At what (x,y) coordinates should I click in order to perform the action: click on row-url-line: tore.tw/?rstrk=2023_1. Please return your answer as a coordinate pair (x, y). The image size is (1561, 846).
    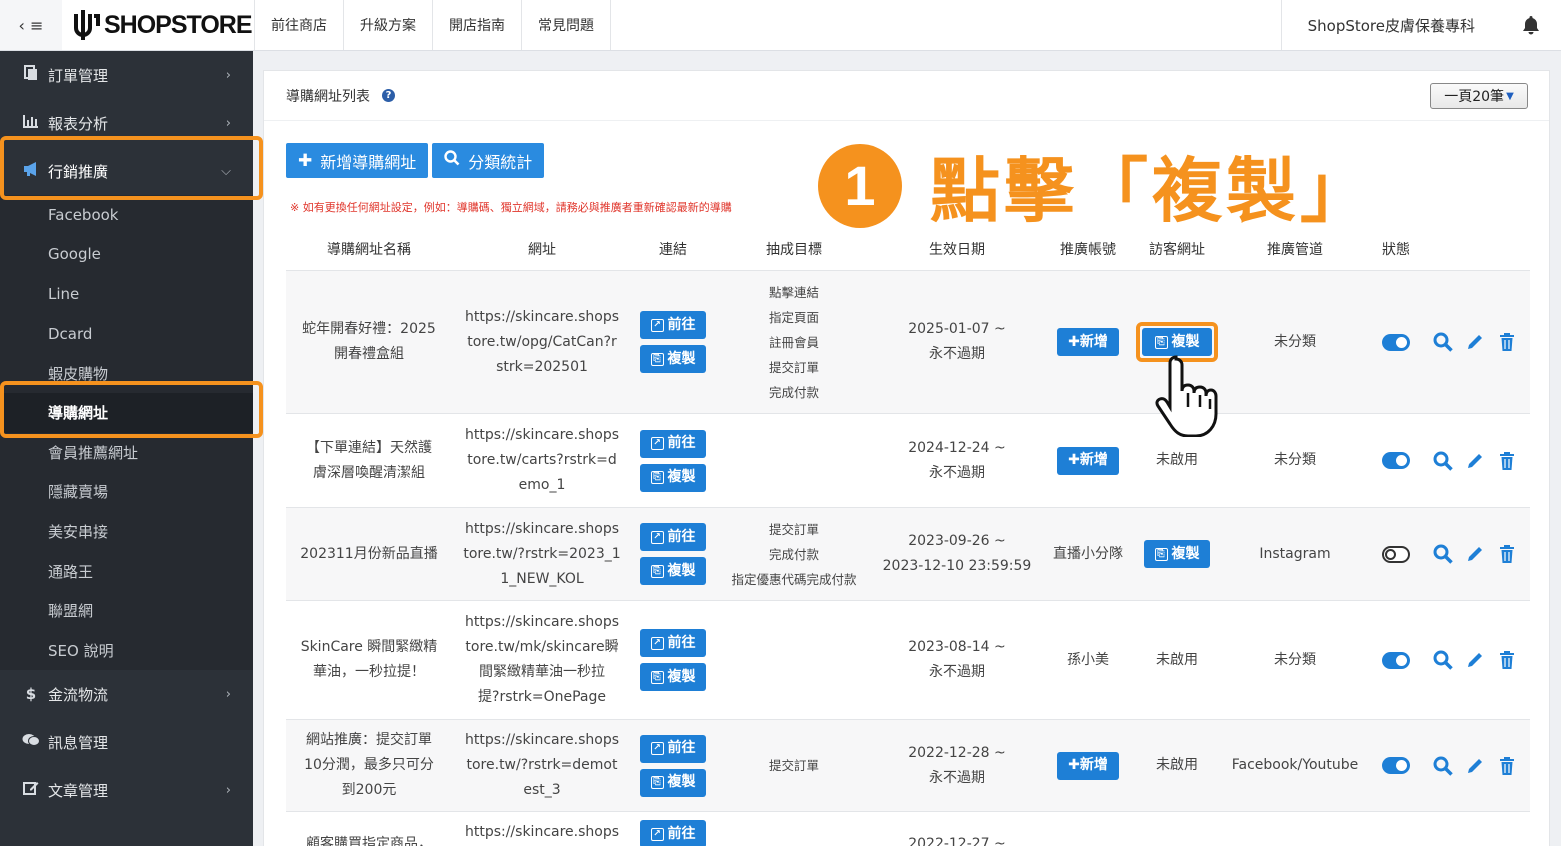
    Looking at the image, I should click on (542, 553).